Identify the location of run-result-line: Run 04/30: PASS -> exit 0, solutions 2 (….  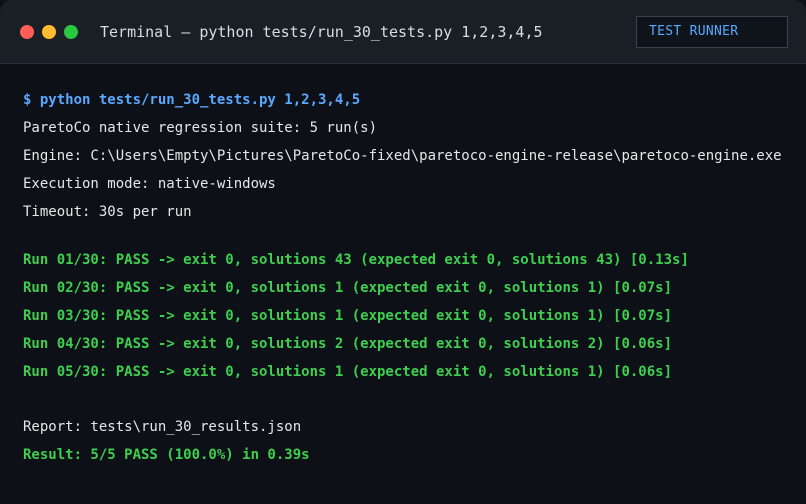
(348, 344).